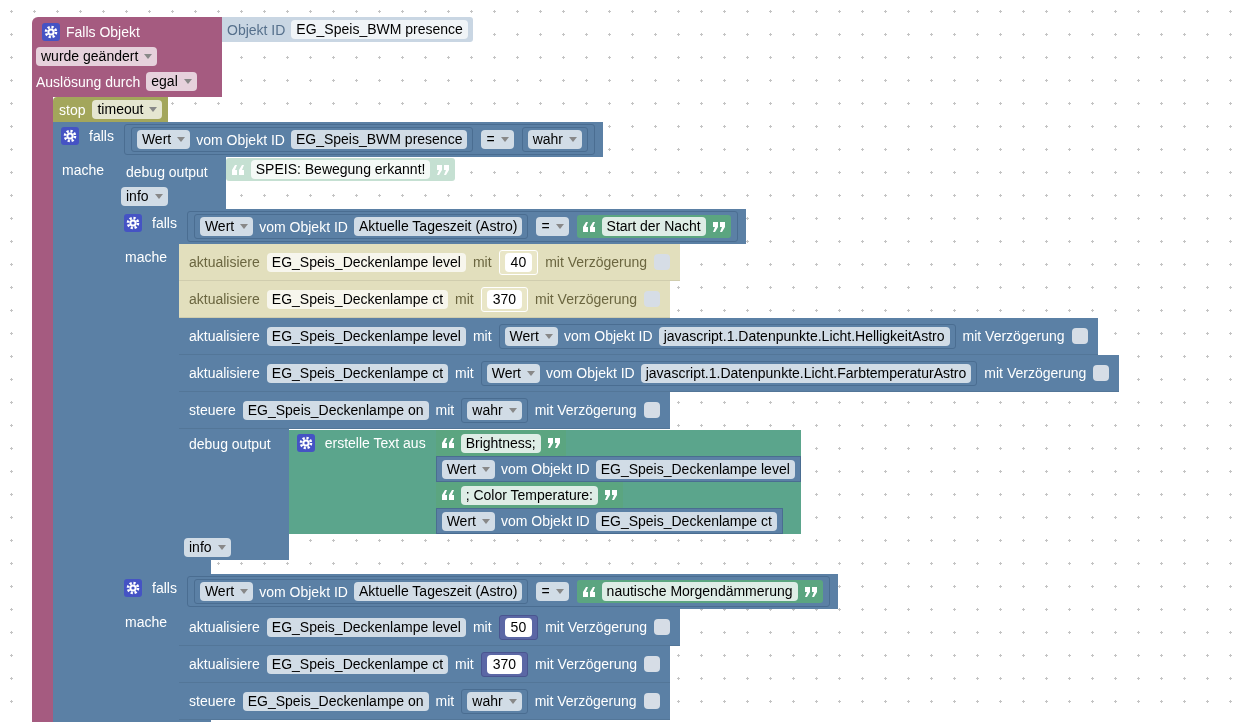  Describe the element at coordinates (653, 226) in the screenshot. I see `text-field: Start der Nacht` at that location.